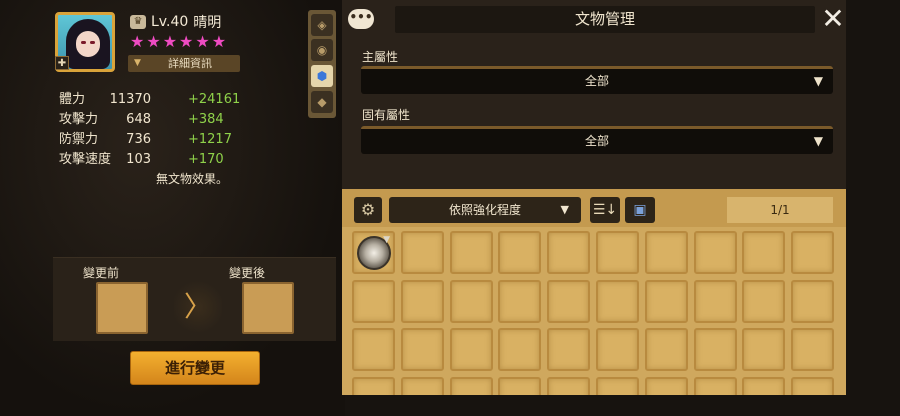 This screenshot has height=416, width=900. Describe the element at coordinates (198, 307) in the screenshot. I see `arrow-right-icon: 〉` at that location.